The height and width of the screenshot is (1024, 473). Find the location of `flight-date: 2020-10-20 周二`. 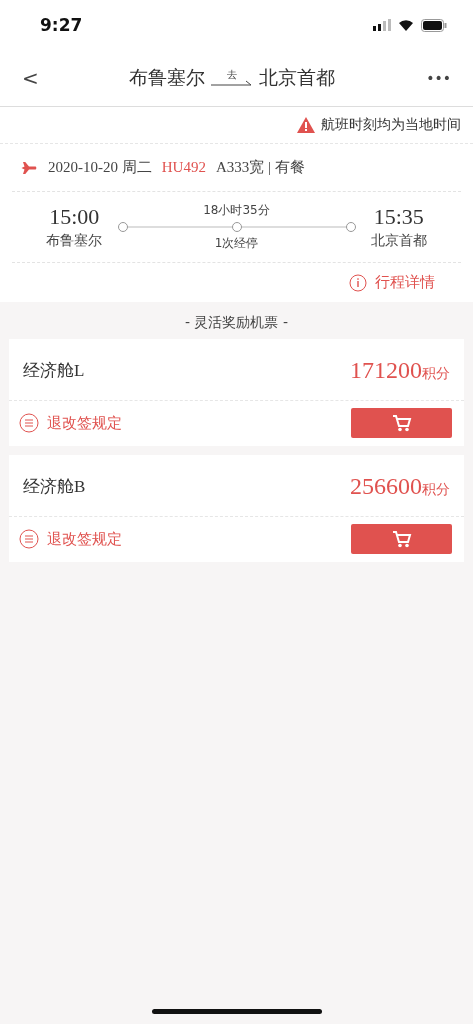

flight-date: 2020-10-20 周二 is located at coordinates (100, 167).